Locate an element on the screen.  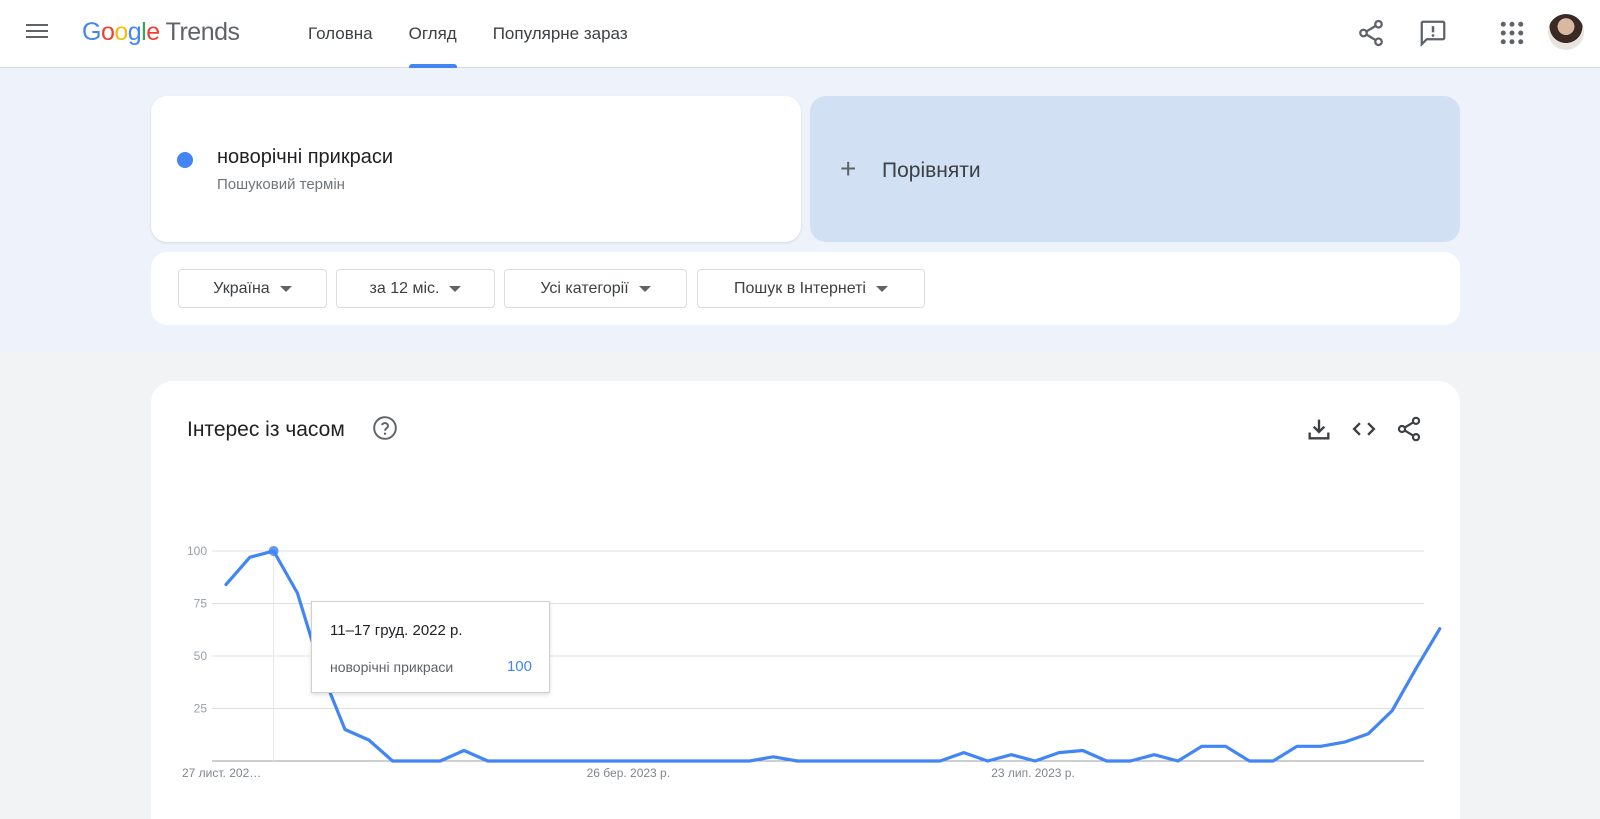
x-tick-label: 26 бер. 2023 р. is located at coordinates (628, 773).